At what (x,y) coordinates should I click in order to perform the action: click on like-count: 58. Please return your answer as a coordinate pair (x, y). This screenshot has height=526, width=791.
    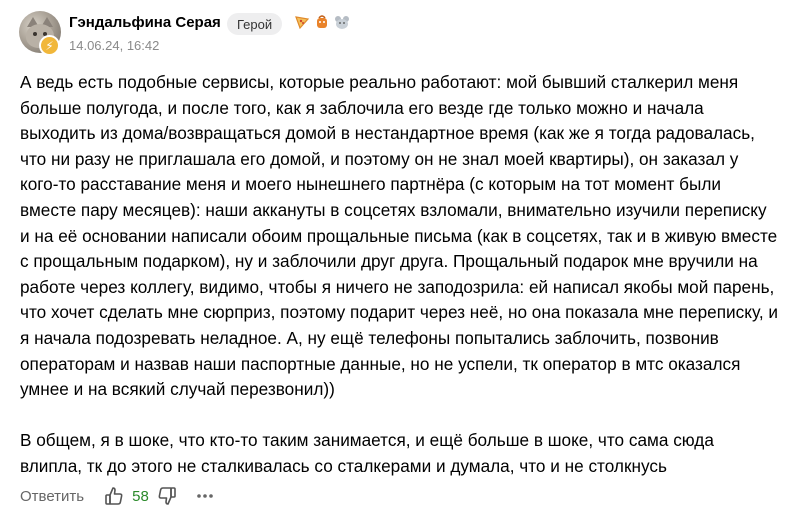
    Looking at the image, I should click on (140, 496).